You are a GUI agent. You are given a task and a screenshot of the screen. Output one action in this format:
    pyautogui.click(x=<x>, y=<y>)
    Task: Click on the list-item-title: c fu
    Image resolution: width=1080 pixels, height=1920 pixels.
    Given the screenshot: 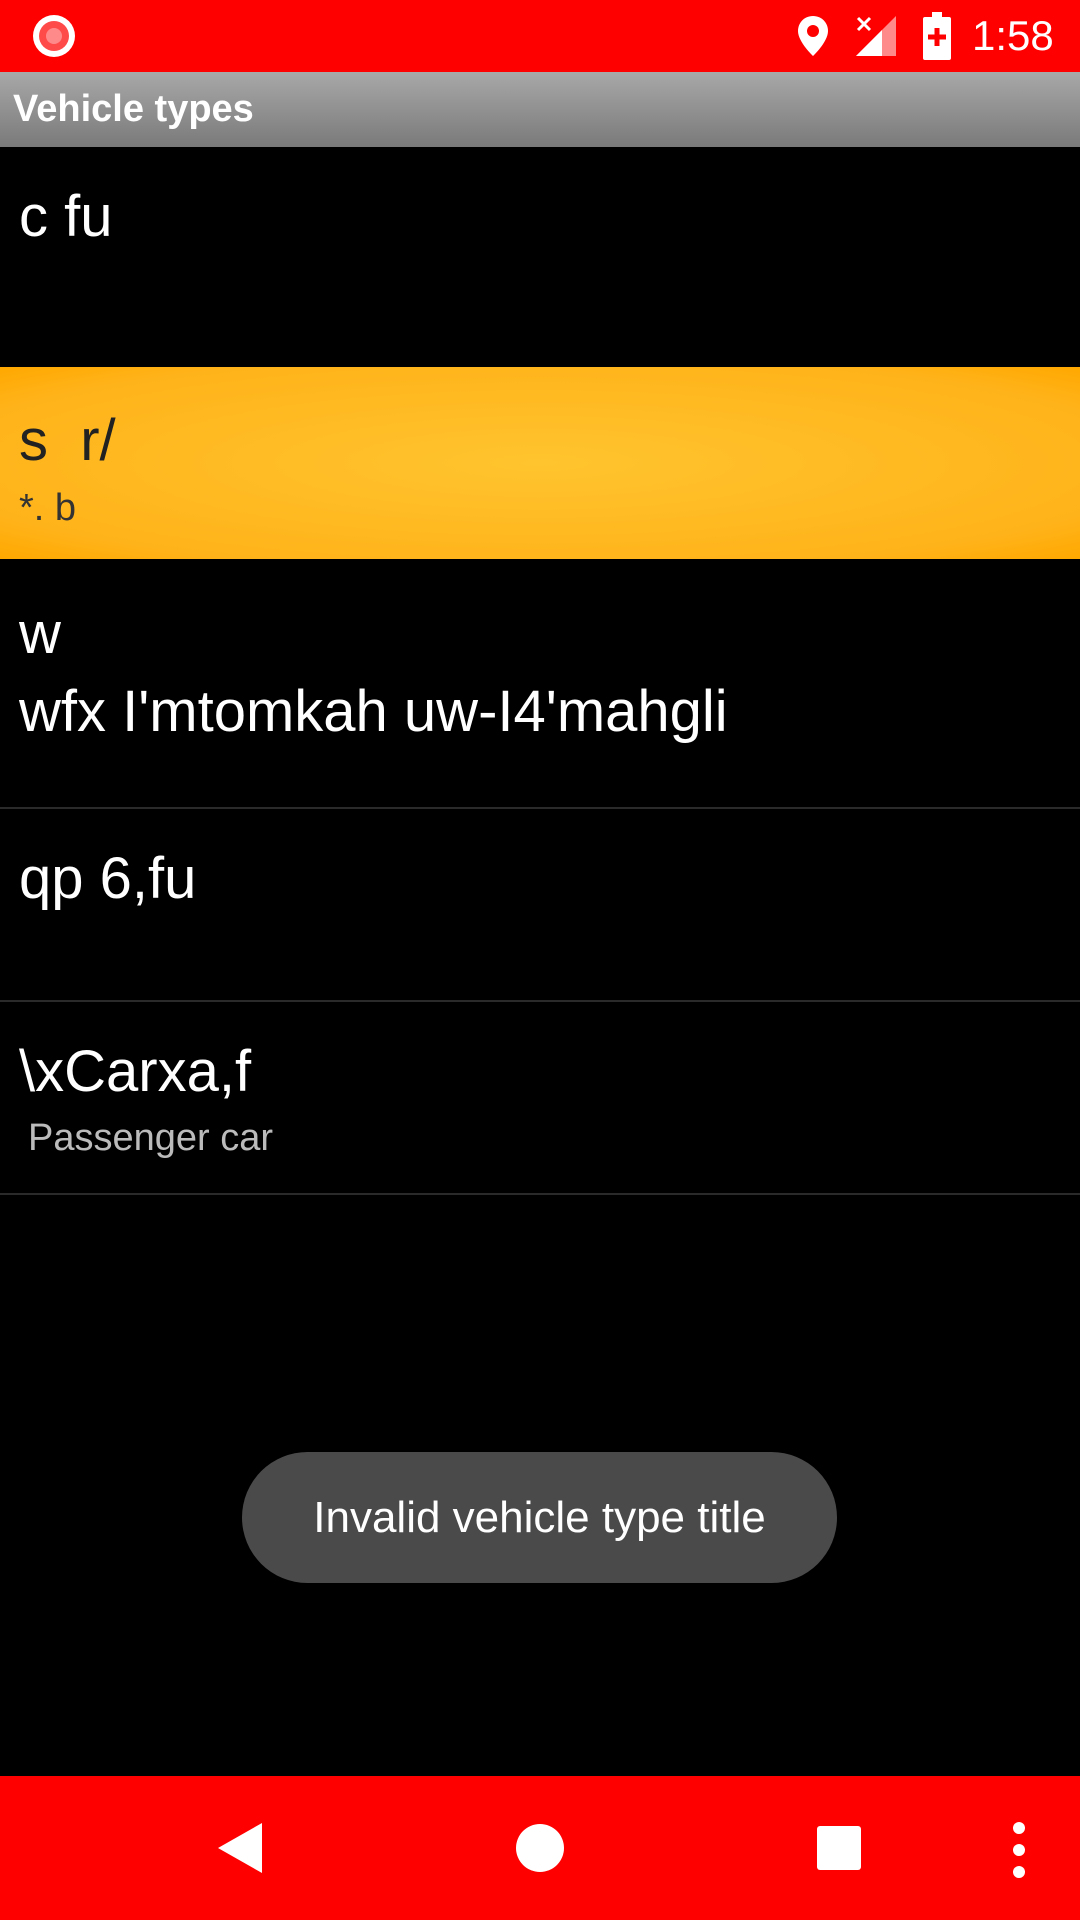 What is the action you would take?
    pyautogui.click(x=66, y=216)
    